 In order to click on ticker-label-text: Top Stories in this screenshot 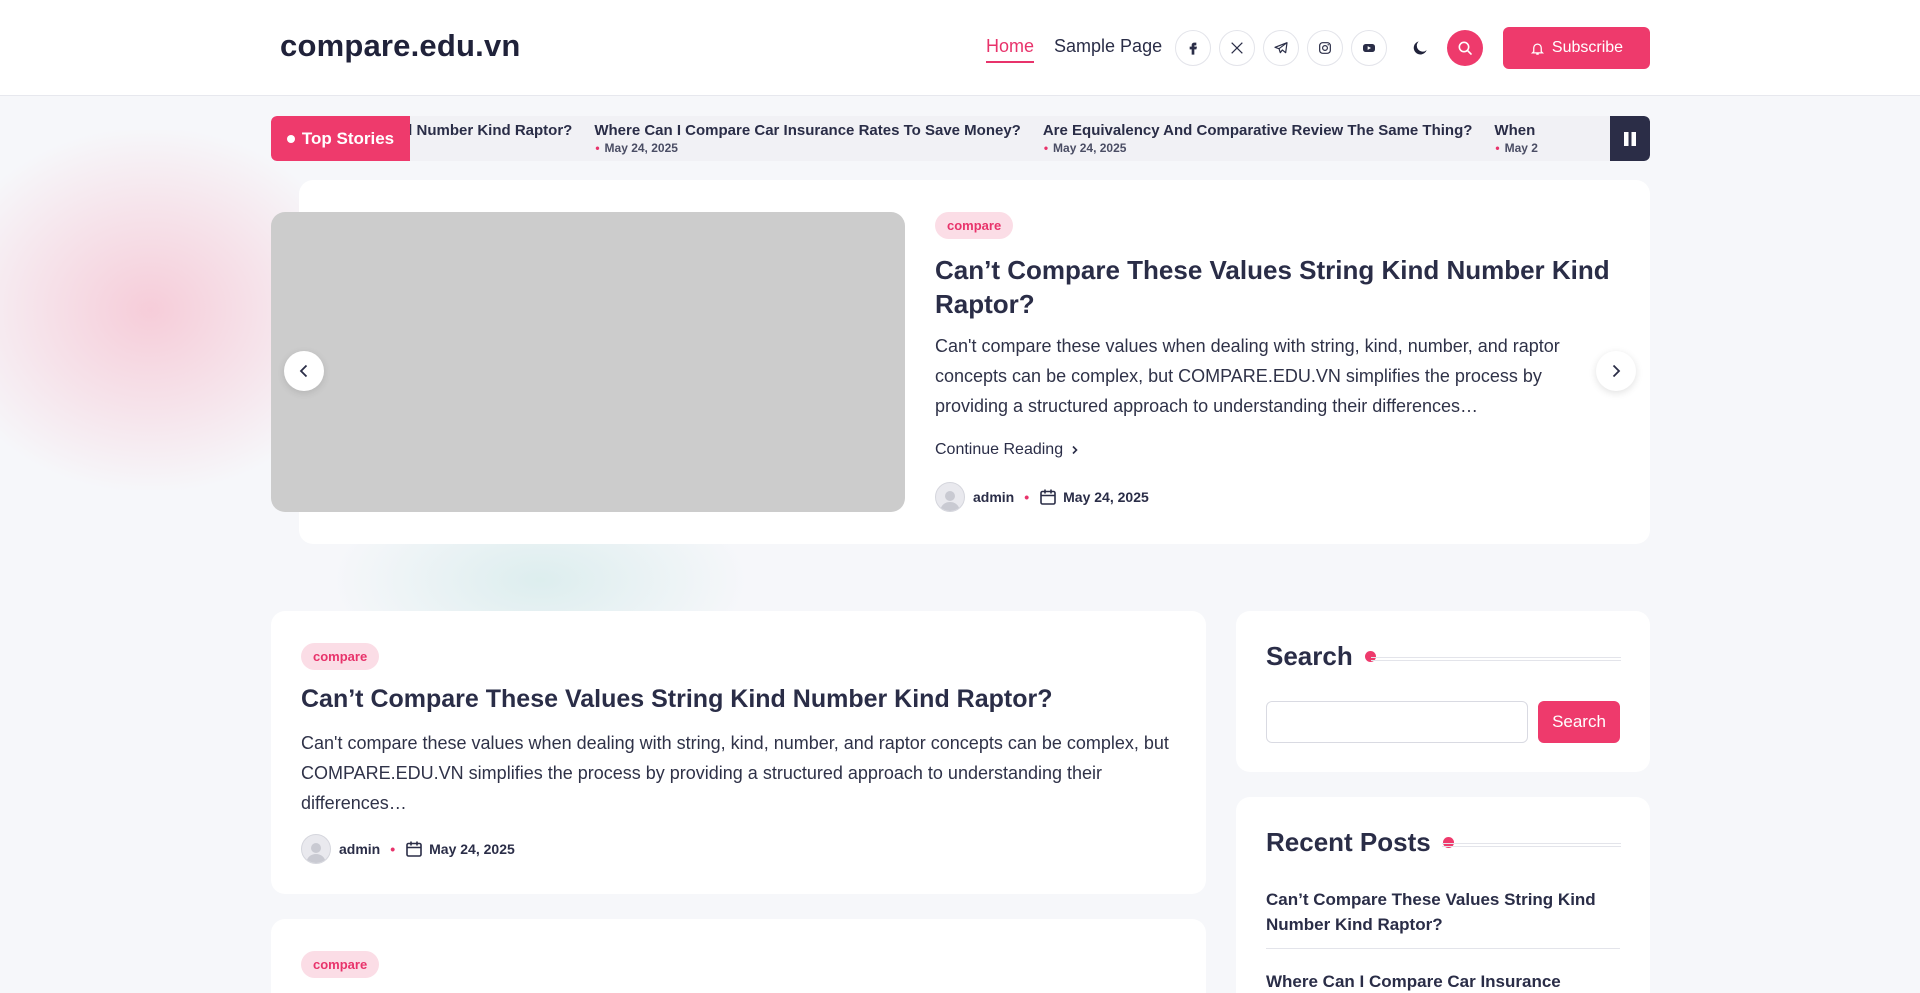, I will do `click(348, 138)`.